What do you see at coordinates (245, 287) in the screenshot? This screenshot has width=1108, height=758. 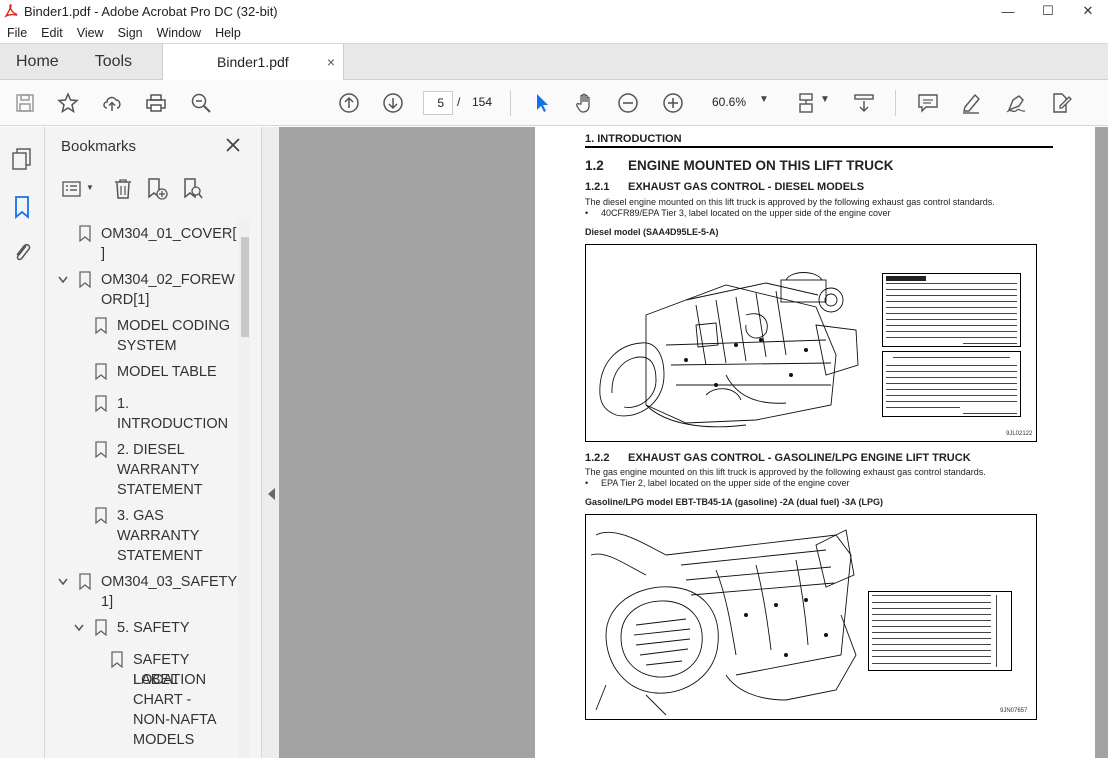 I see `bookmarks-scroll-thumb` at bounding box center [245, 287].